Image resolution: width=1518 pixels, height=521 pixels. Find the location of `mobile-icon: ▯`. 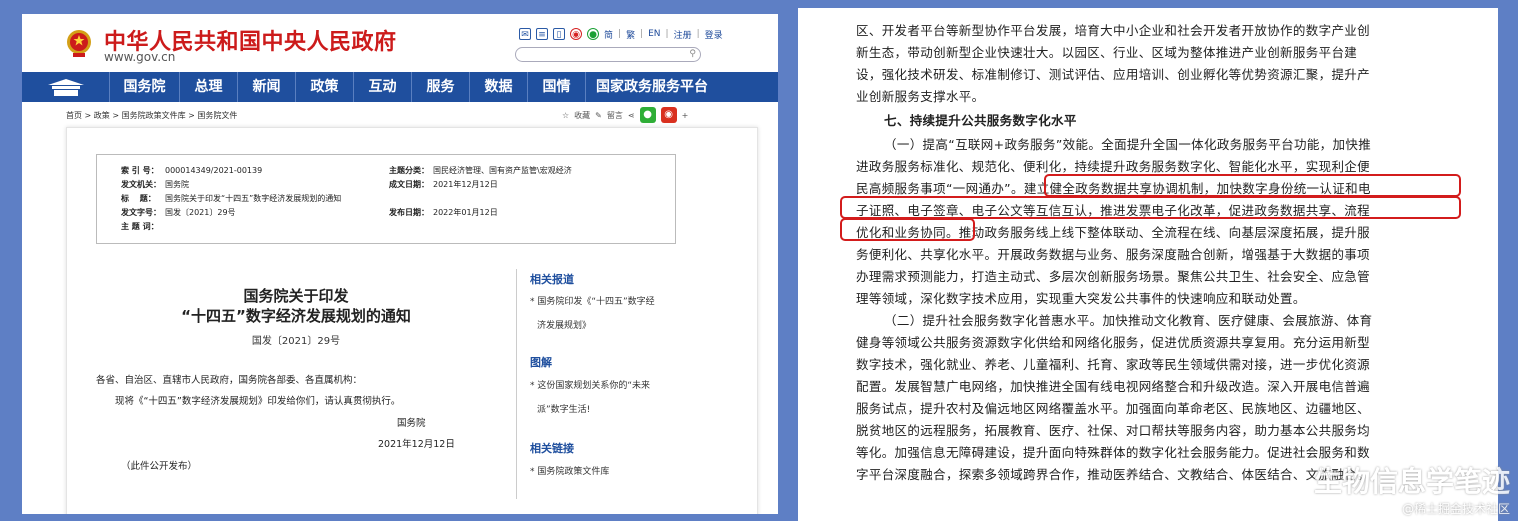

mobile-icon: ▯ is located at coordinates (559, 34).